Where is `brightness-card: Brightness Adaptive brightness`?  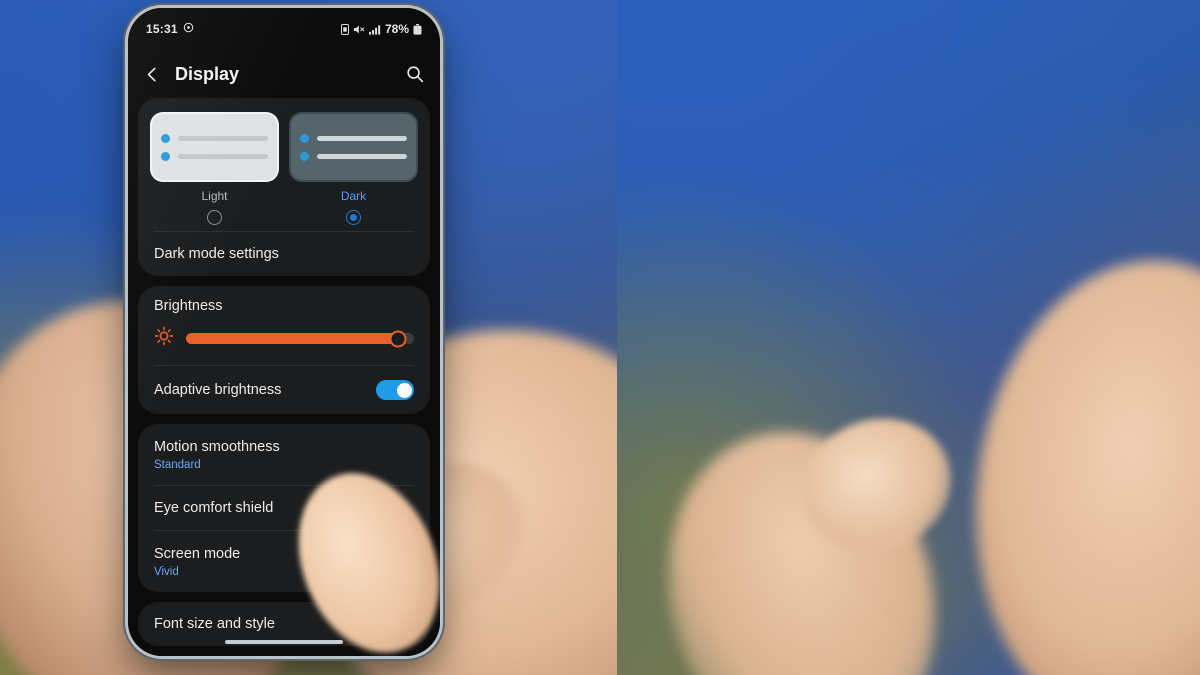
brightness-card: Brightness Adaptive brightness is located at coordinates (284, 350).